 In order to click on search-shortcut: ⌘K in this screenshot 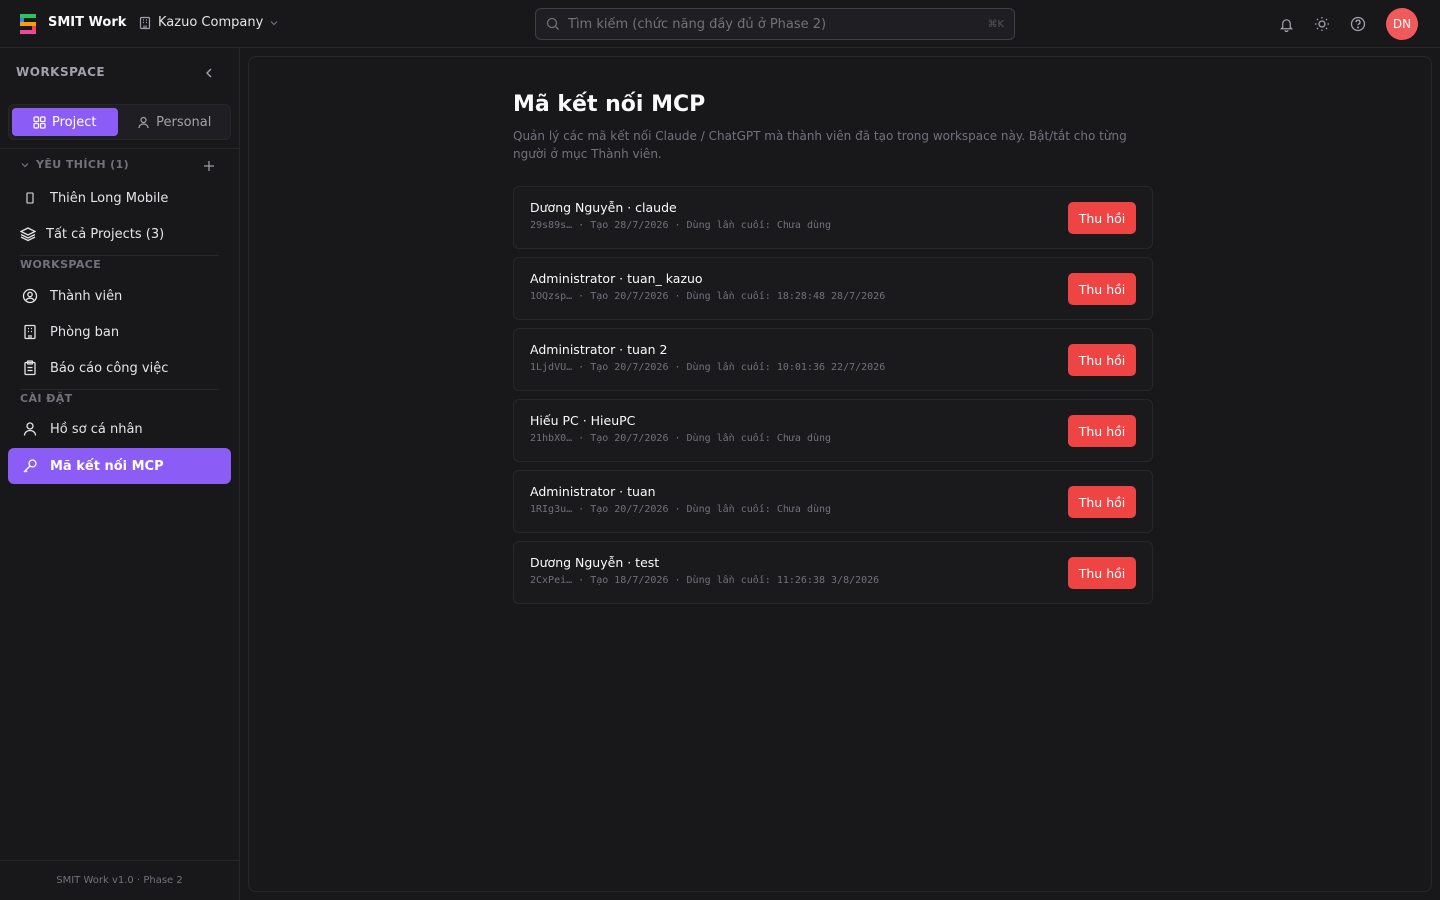, I will do `click(995, 24)`.